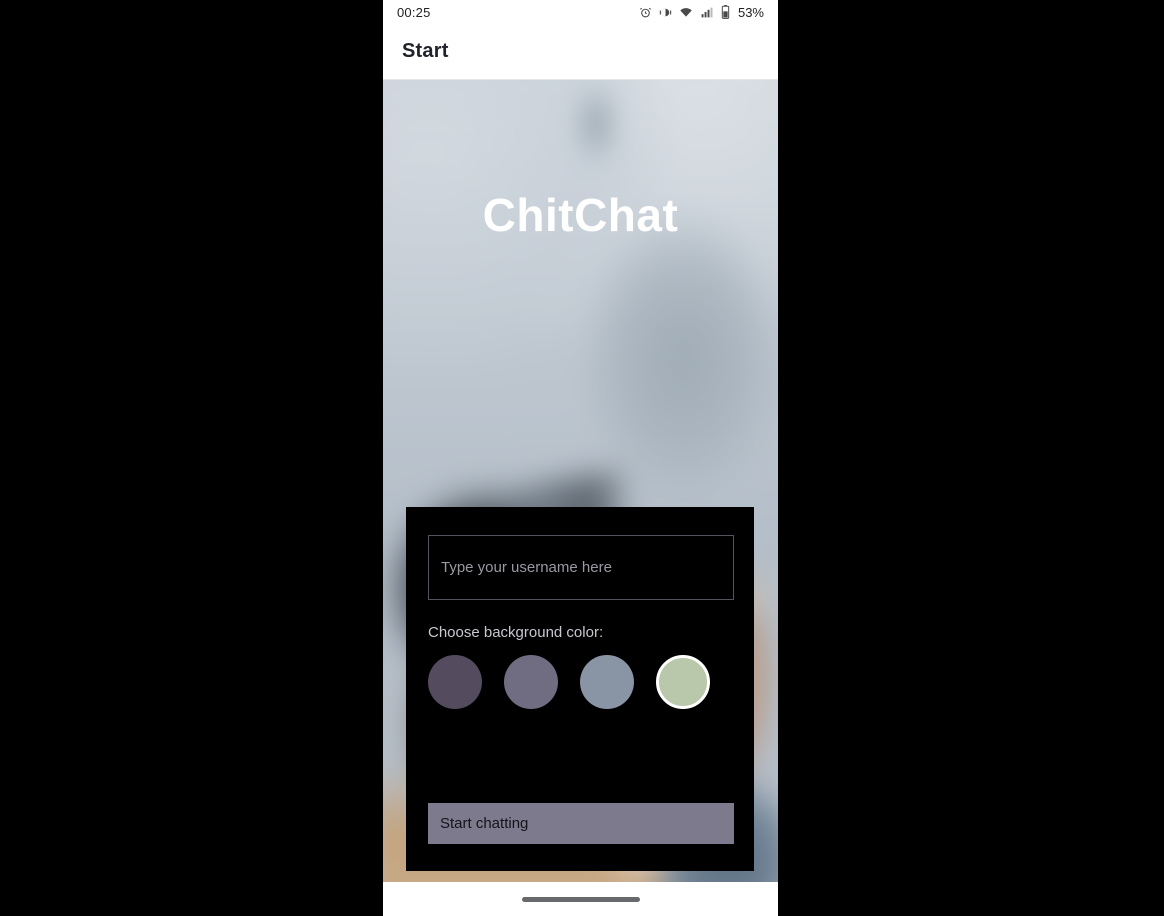  I want to click on color-swatch-grey-purple, so click(531, 682).